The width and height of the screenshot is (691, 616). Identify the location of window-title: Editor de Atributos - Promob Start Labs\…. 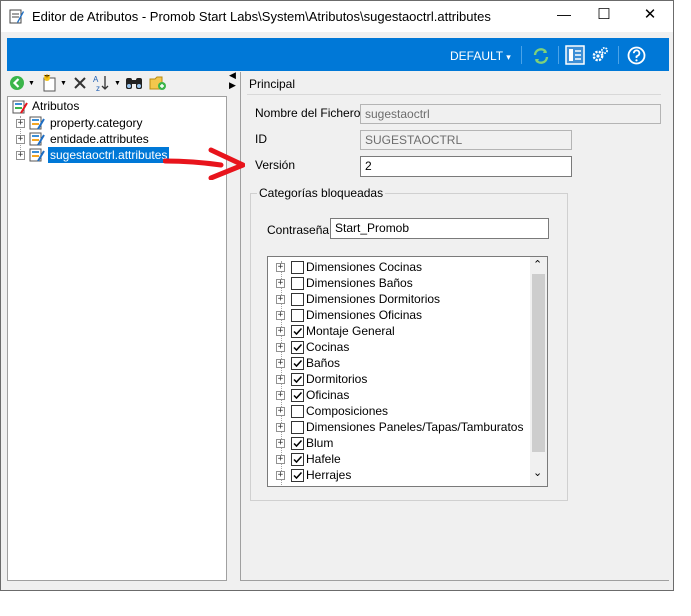
(261, 16).